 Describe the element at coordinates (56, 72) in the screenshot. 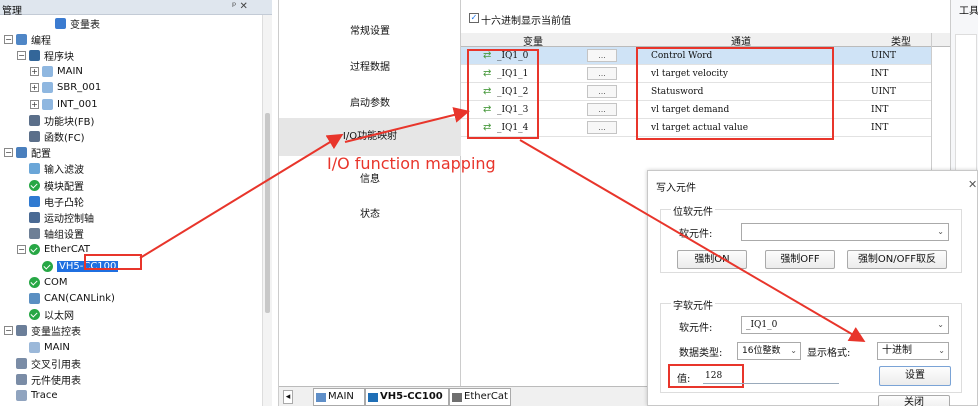

I see `tree-item: + MAIN` at that location.